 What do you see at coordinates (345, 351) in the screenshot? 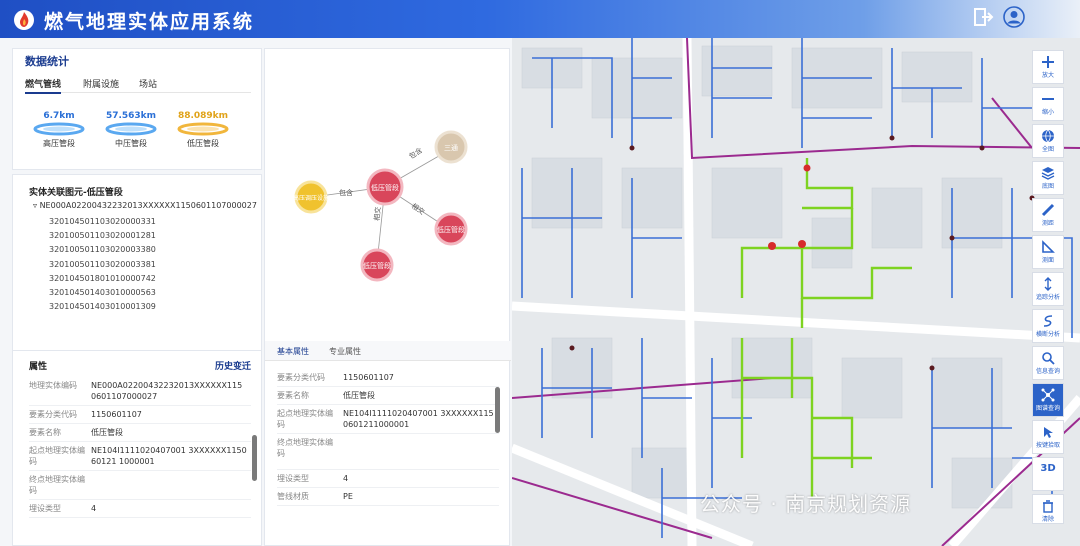
I see `tab-professional-attributes: 专业属性` at bounding box center [345, 351].